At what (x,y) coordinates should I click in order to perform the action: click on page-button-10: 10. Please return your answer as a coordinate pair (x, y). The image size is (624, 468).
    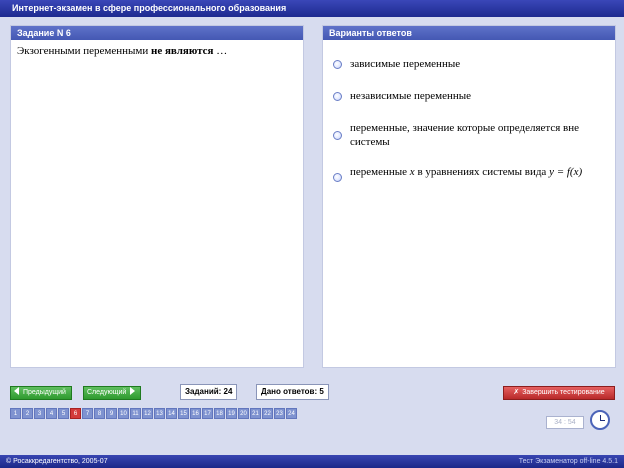
    Looking at the image, I should click on (123, 413).